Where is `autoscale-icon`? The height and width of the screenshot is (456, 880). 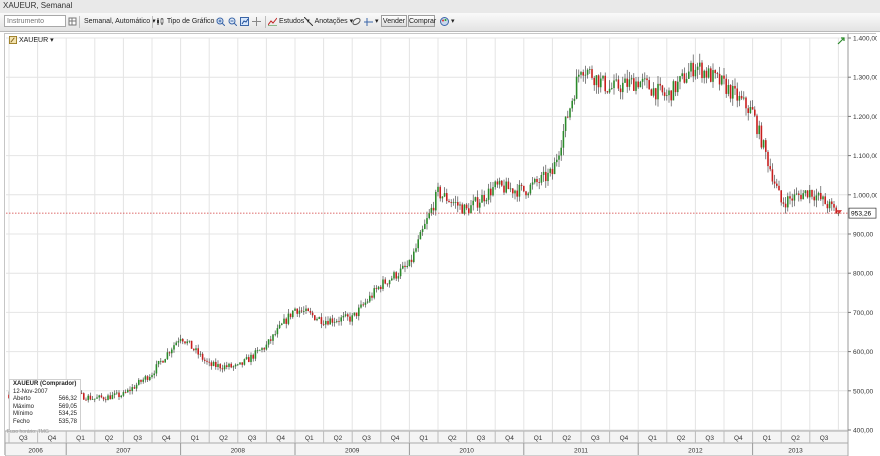 autoscale-icon is located at coordinates (244, 21).